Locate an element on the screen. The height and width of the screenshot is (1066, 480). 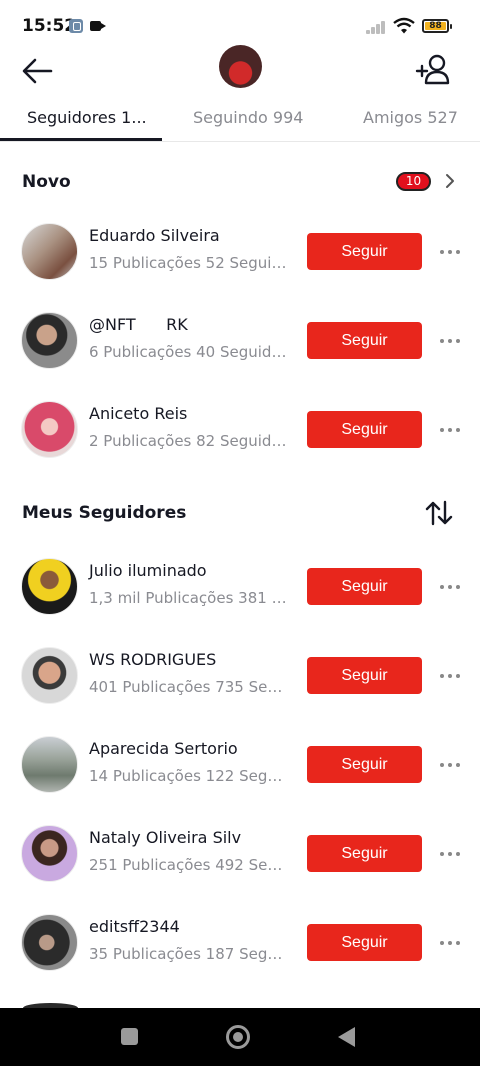
user-name: WS RODRIGUES is located at coordinates (153, 659).